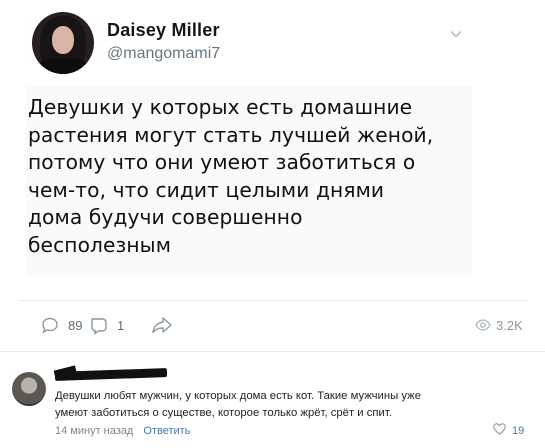 The image size is (545, 448). I want to click on comment-timestamp: 14 минут назад, so click(94, 431).